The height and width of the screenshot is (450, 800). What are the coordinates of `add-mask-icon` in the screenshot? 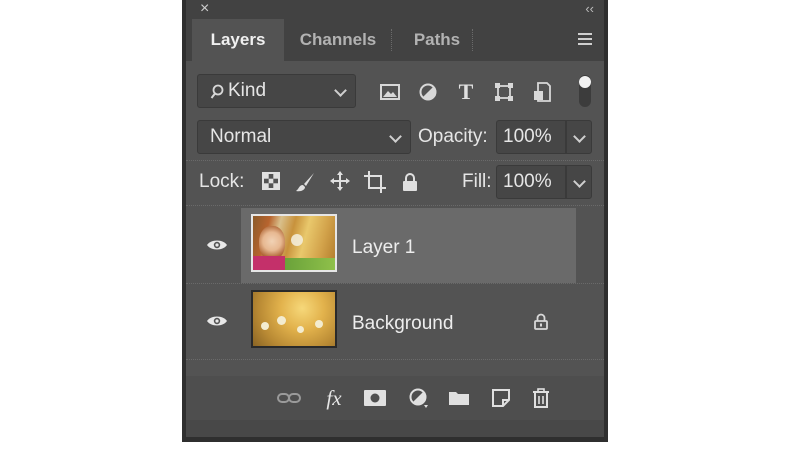 It's located at (375, 398).